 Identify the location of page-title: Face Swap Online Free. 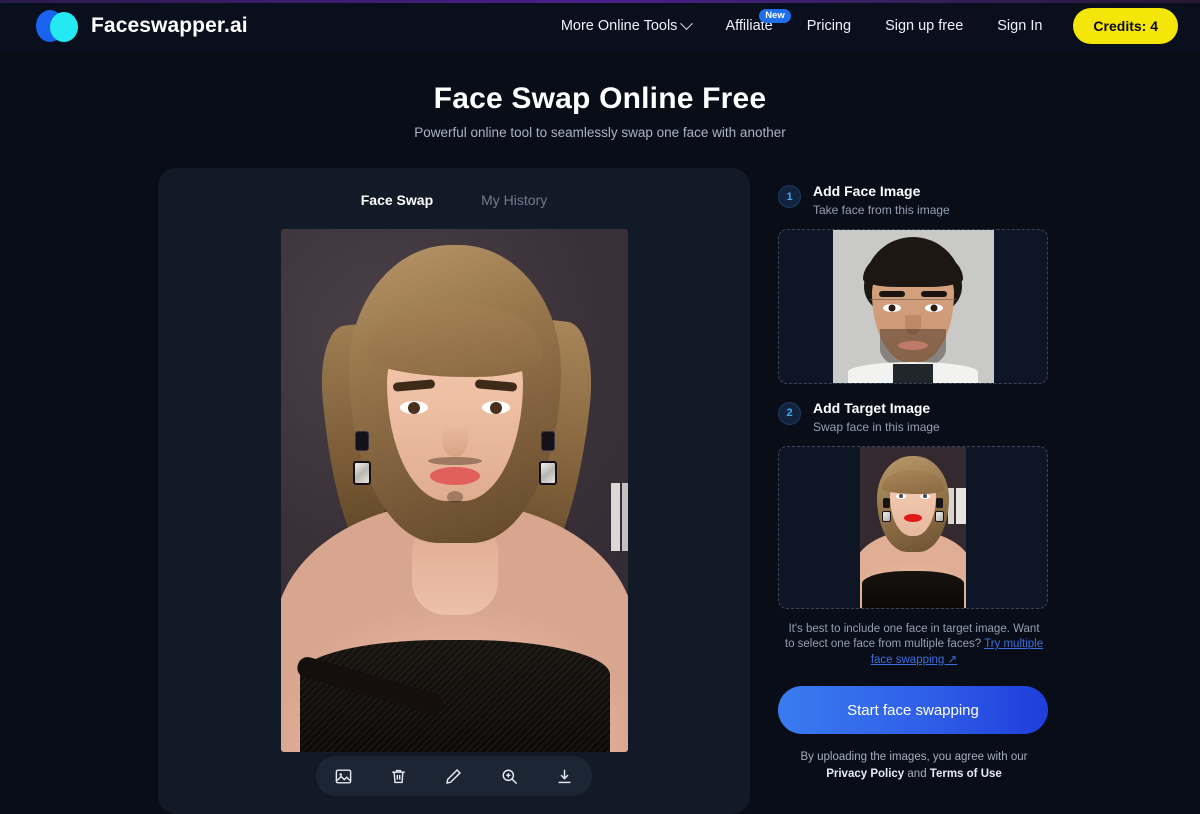
(600, 98).